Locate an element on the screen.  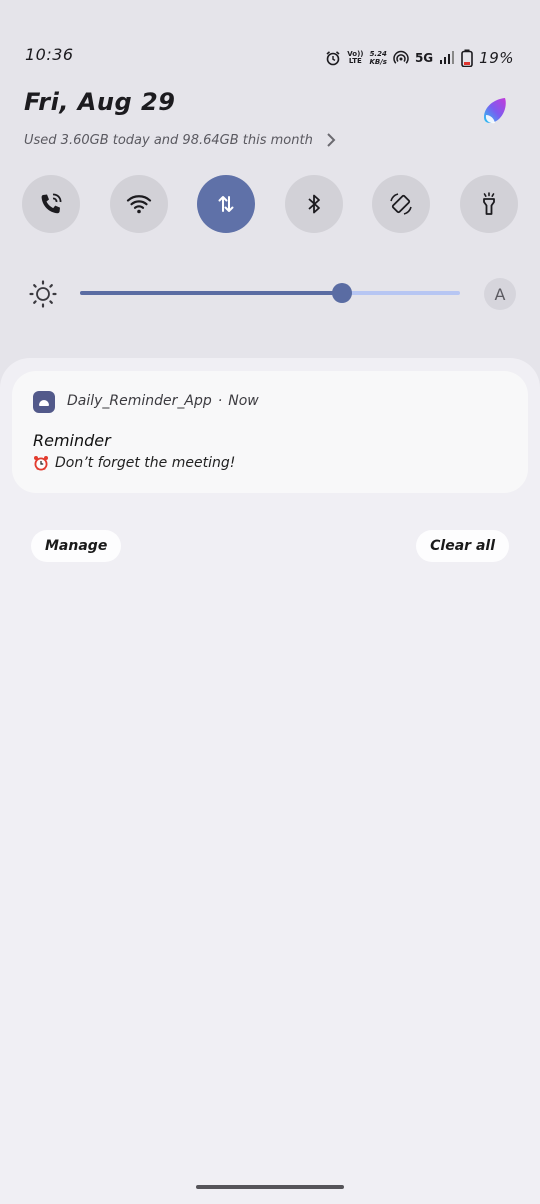
network-type: 5G is located at coordinates (424, 58).